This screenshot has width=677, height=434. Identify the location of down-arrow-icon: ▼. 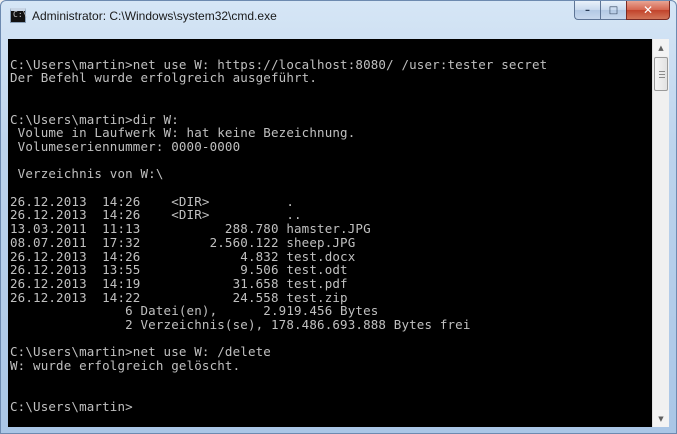
(661, 418).